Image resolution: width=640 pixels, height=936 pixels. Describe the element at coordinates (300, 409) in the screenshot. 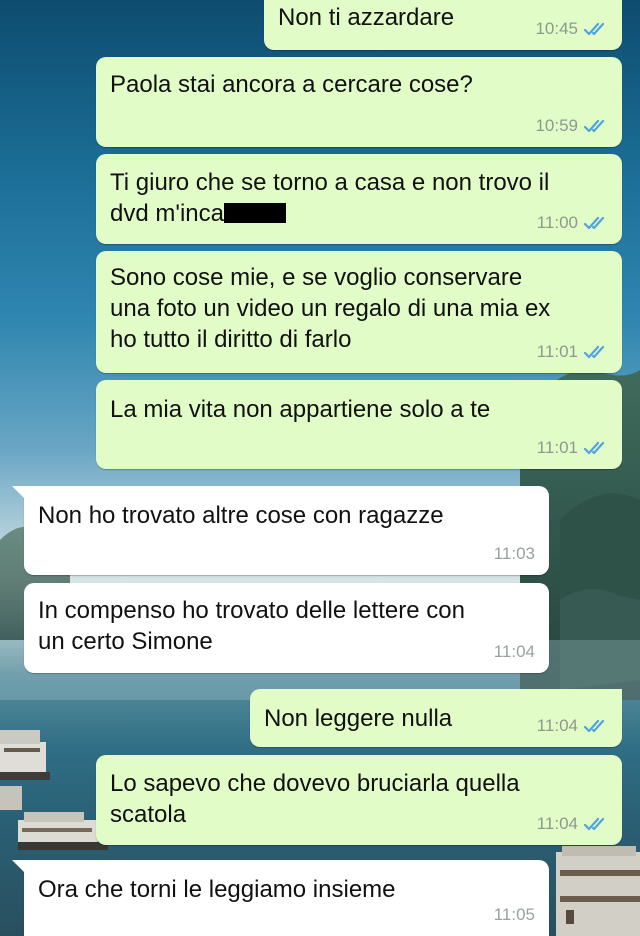

I see `message-text: La mia vita non appartiene solo a te` at that location.